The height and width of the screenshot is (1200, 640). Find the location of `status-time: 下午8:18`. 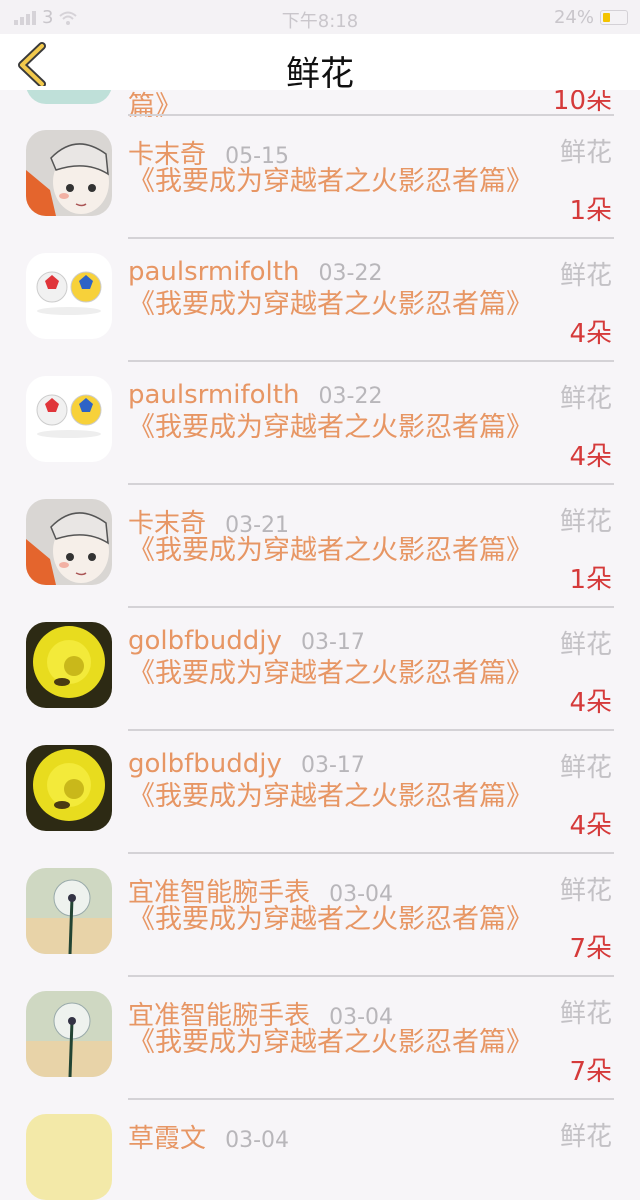

status-time: 下午8:18 is located at coordinates (320, 21).